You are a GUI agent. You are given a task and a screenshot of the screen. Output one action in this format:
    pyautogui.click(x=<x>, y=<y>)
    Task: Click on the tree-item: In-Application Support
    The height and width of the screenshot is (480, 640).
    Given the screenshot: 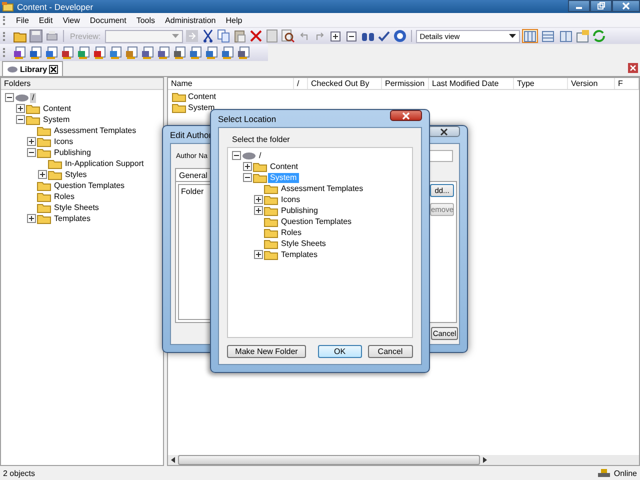 What is the action you would take?
    pyautogui.click(x=104, y=163)
    